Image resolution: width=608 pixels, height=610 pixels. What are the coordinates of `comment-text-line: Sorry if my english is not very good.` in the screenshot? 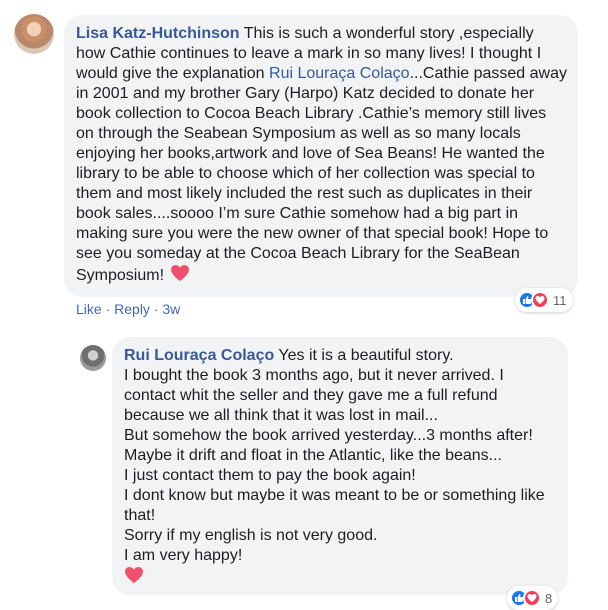 It's located at (251, 535).